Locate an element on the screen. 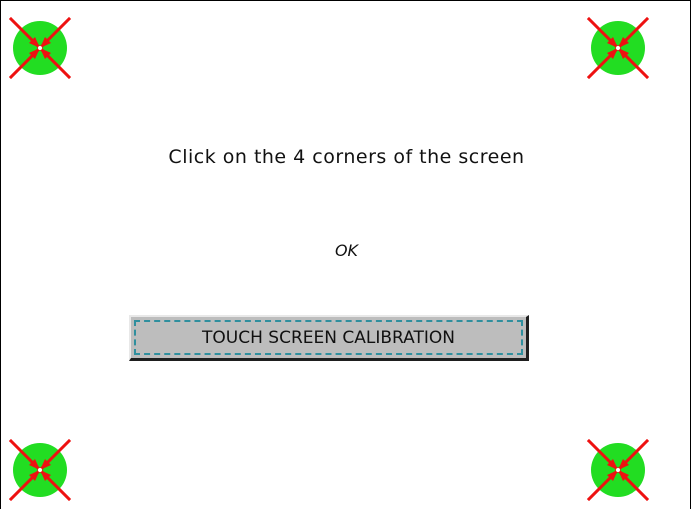  calibration-target-bottom-left is located at coordinates (40, 470).